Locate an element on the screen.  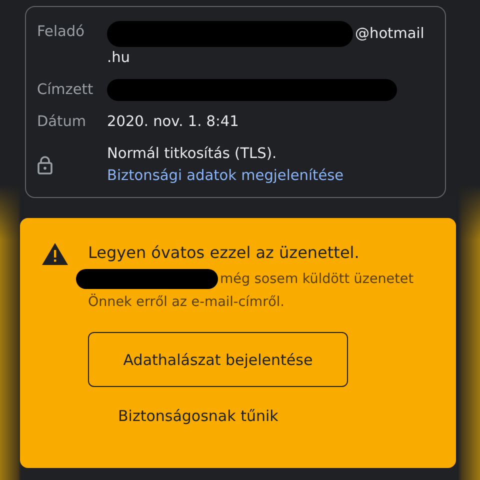
report-phishing-button: Adathalászat bejelentése is located at coordinates (218, 359).